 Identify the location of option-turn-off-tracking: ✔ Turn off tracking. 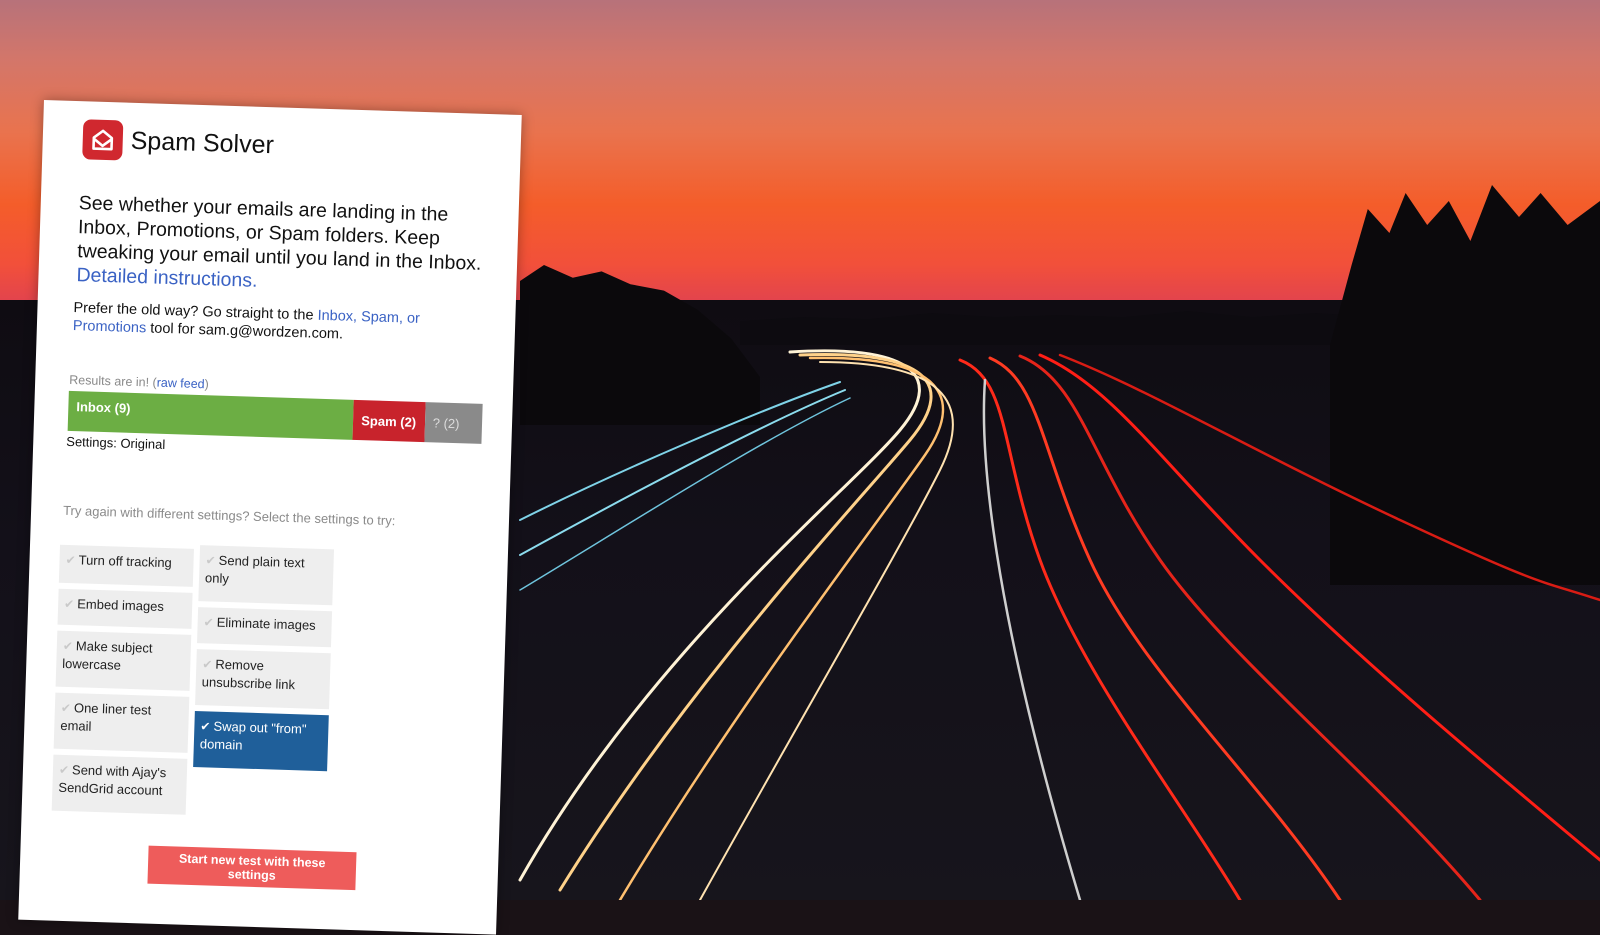
(126, 565).